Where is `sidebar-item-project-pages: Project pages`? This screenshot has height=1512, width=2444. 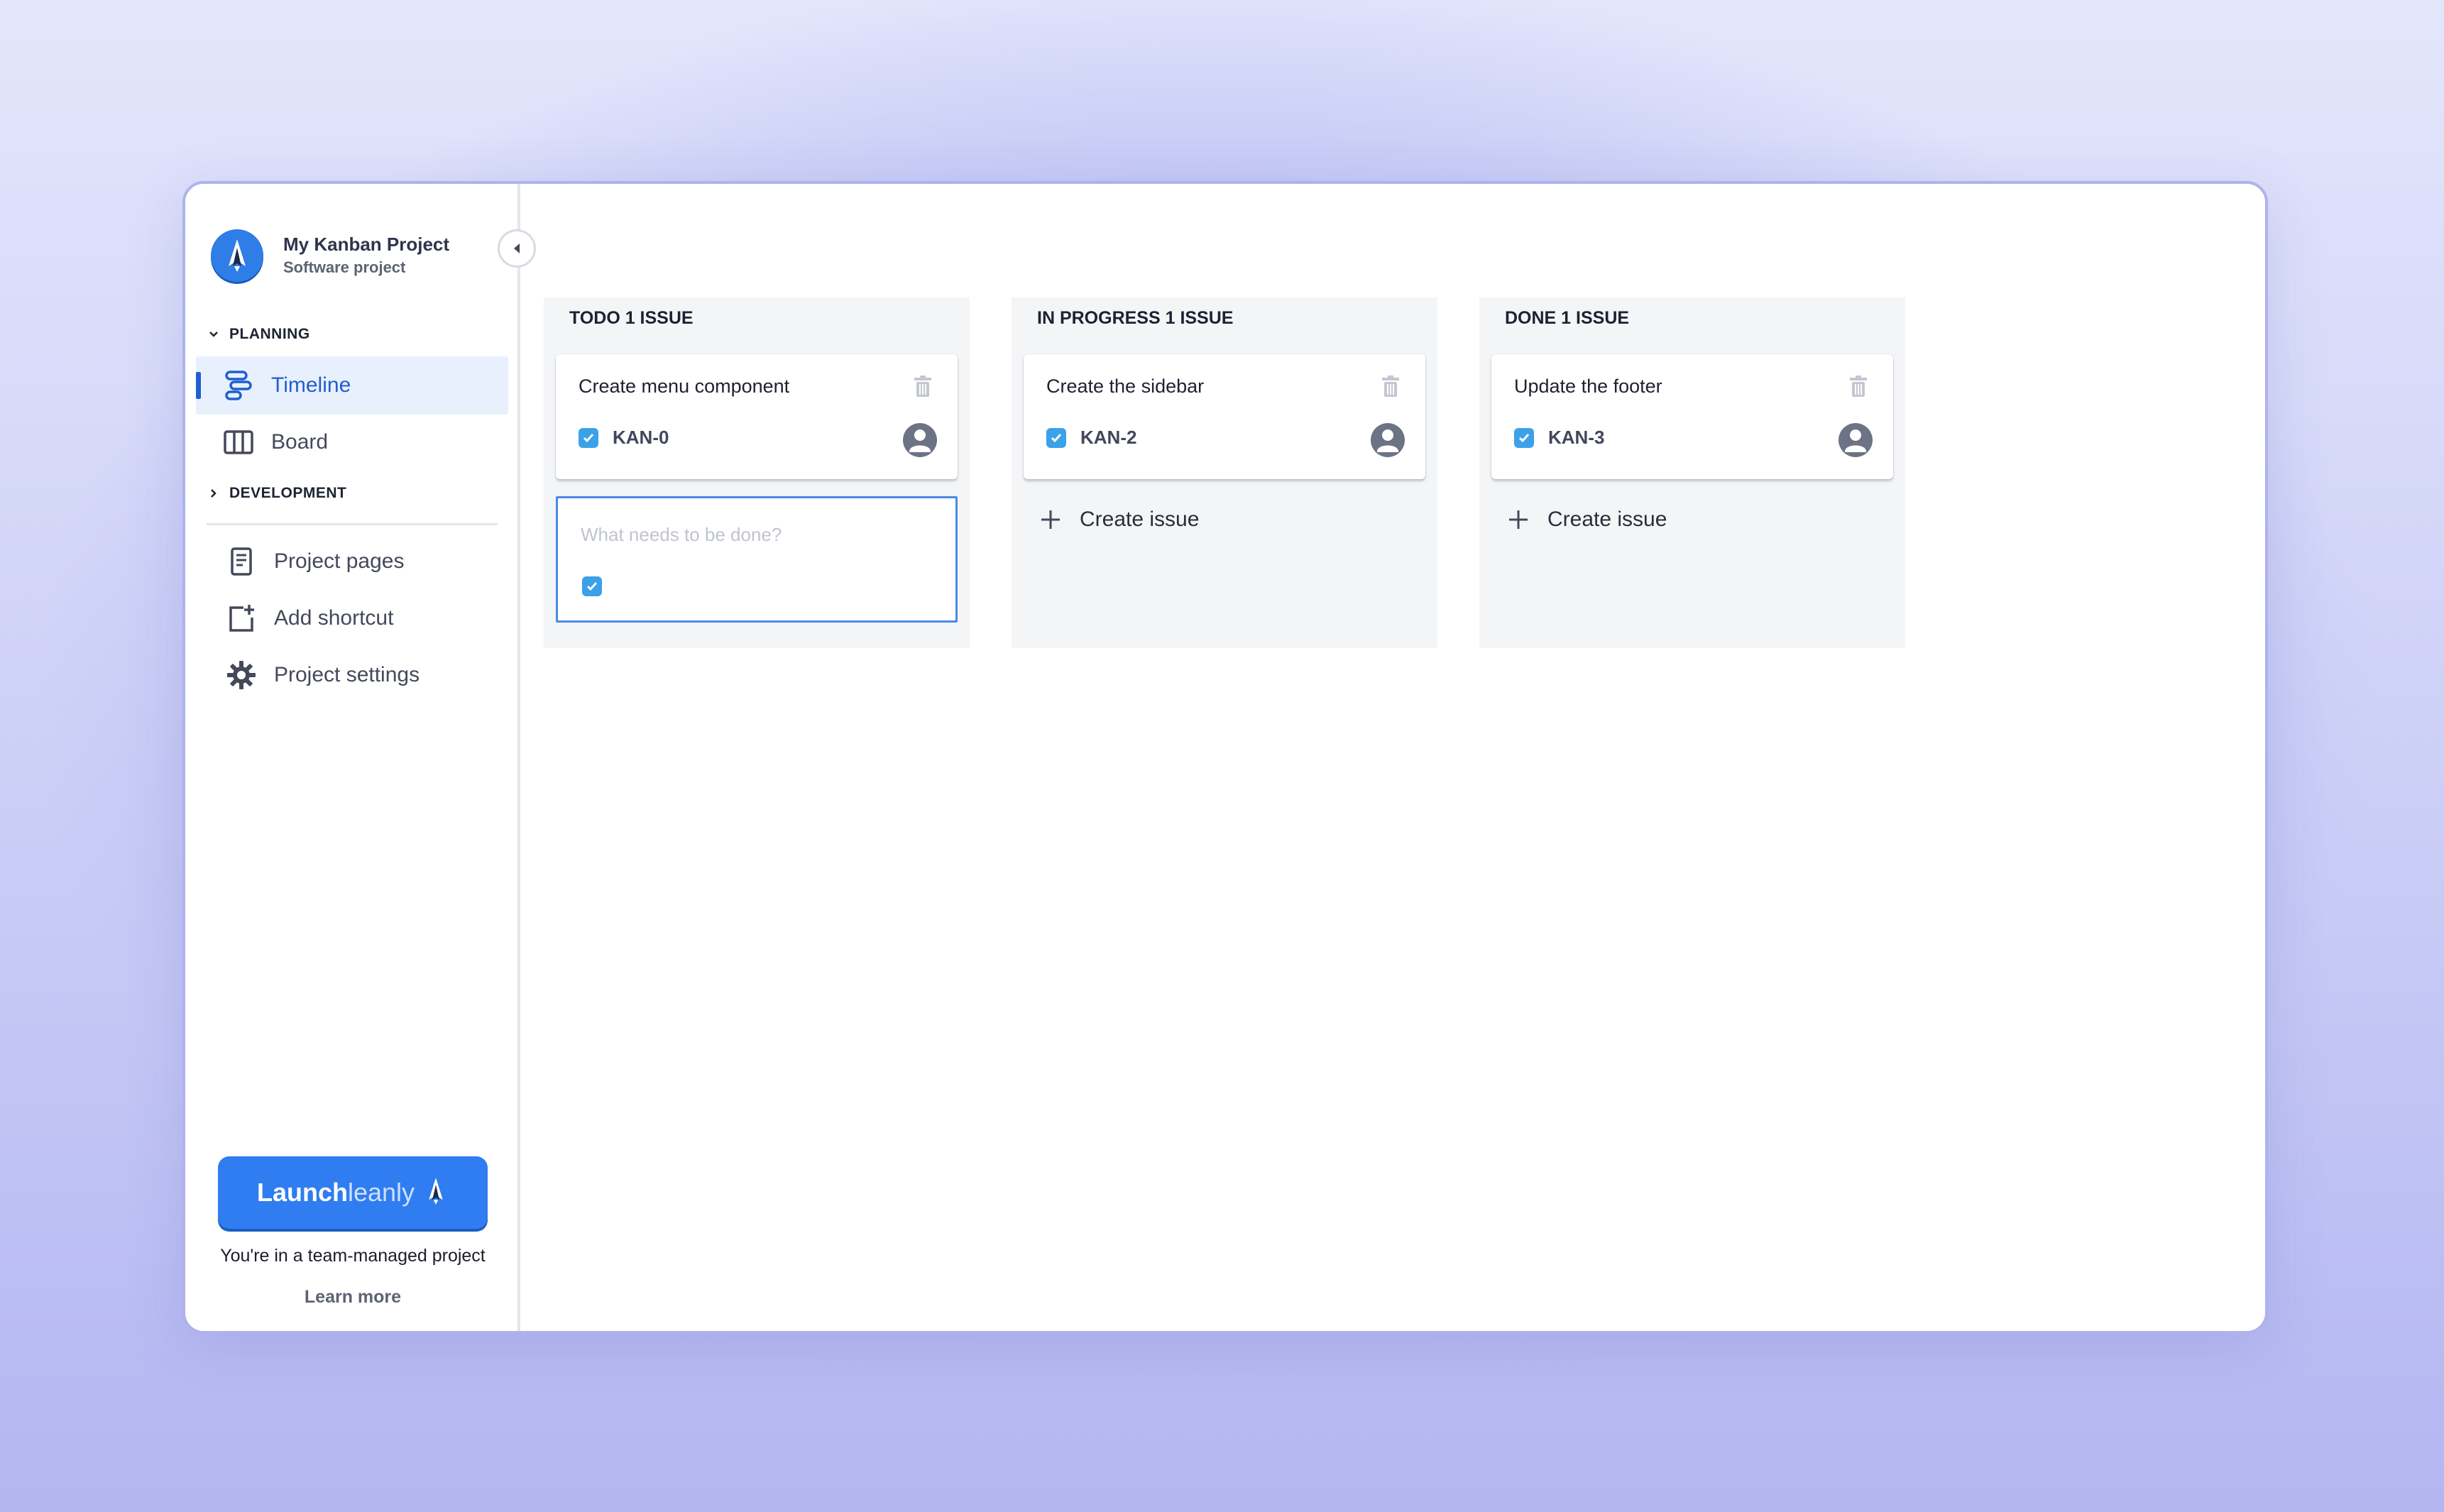 sidebar-item-project-pages: Project pages is located at coordinates (352, 562).